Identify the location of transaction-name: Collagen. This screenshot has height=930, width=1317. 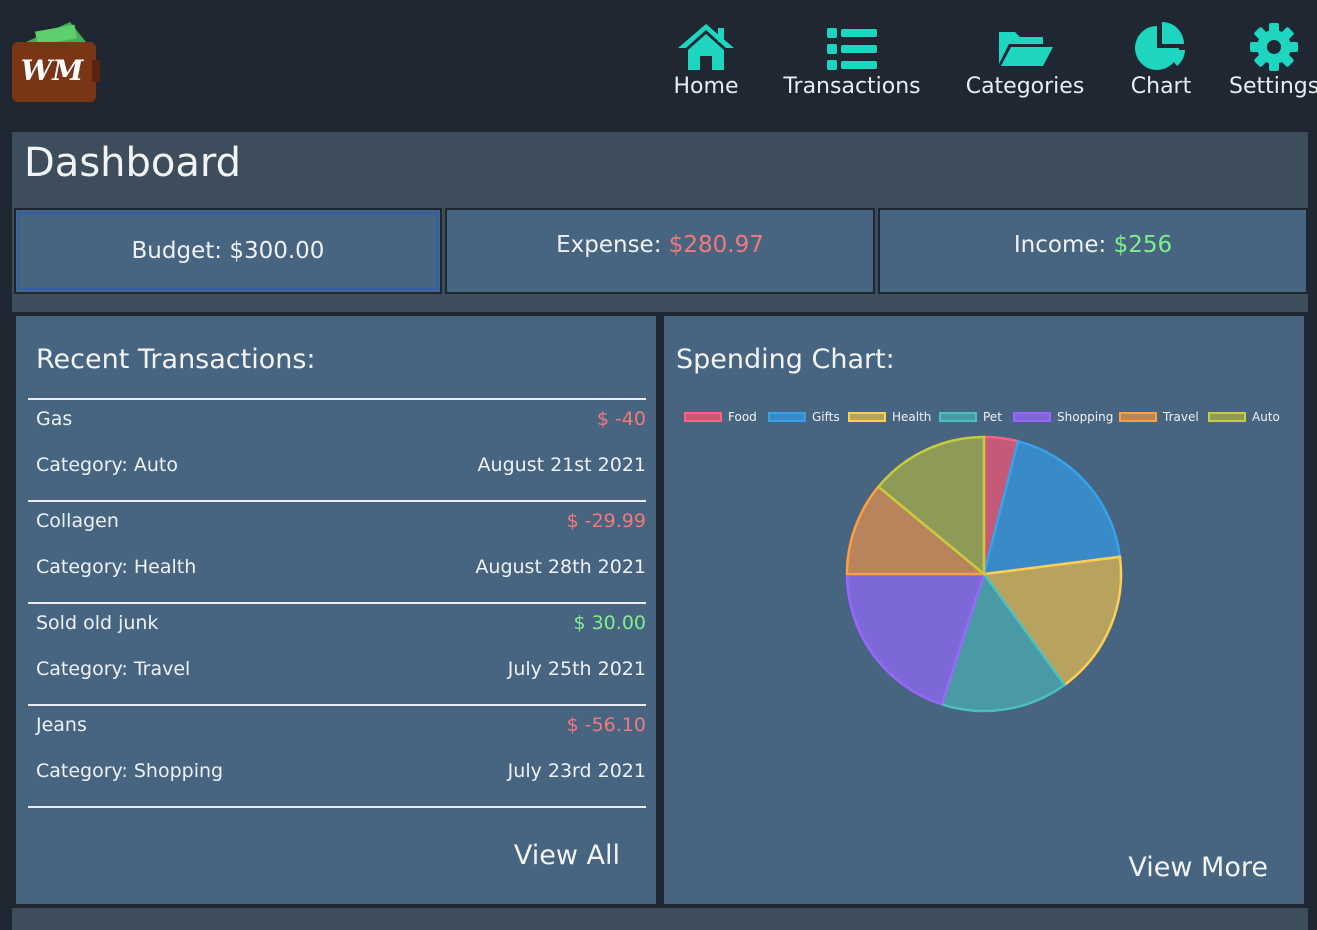
(77, 521).